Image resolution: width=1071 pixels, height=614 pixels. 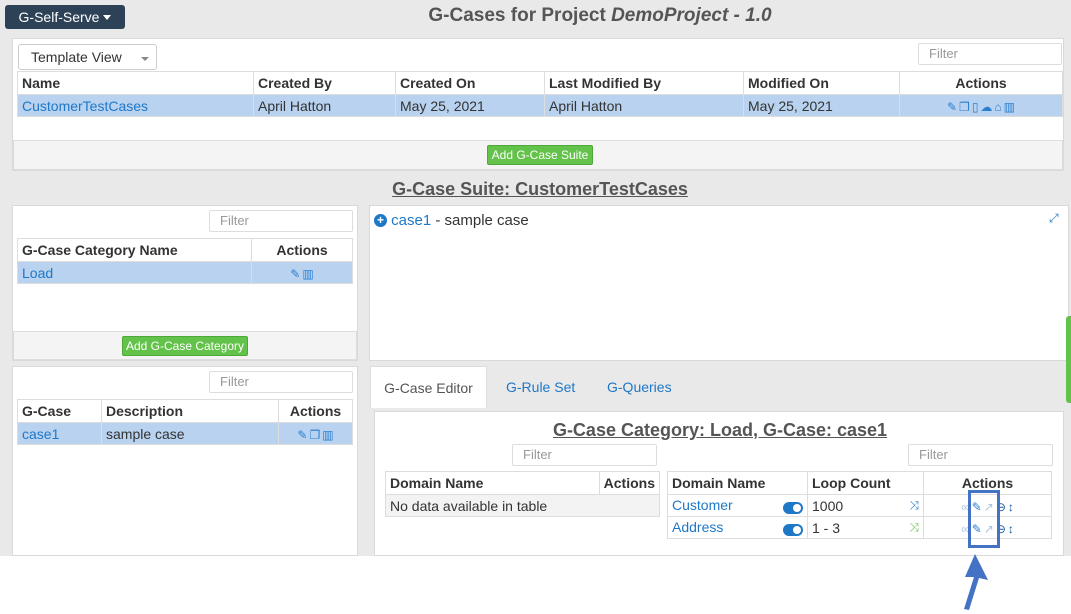 I want to click on table-row: Load ✎ ▥, so click(x=185, y=272).